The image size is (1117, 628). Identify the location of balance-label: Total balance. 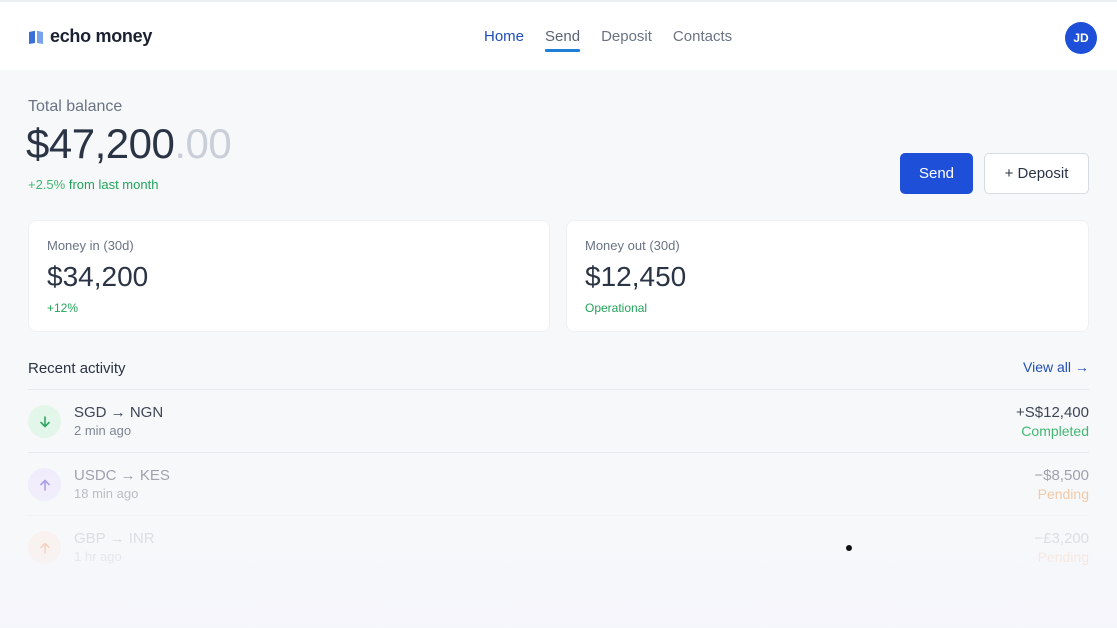
(75, 106).